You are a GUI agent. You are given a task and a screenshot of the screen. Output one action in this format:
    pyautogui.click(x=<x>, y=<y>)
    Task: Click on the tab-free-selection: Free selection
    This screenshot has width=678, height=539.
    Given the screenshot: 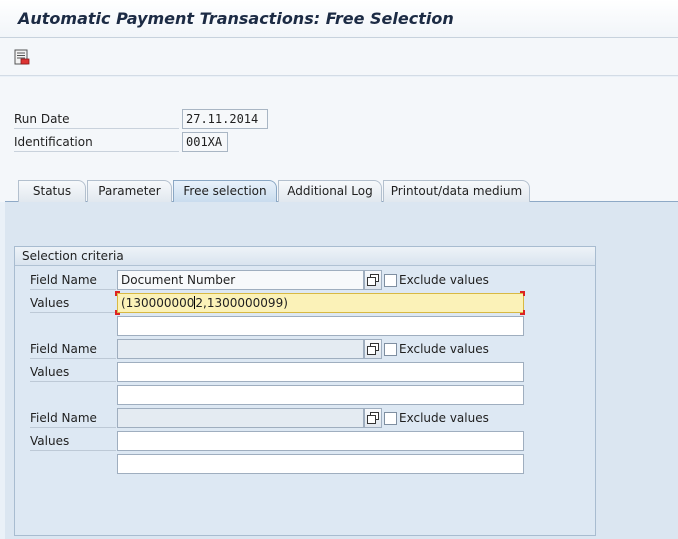 What is the action you would take?
    pyautogui.click(x=225, y=191)
    